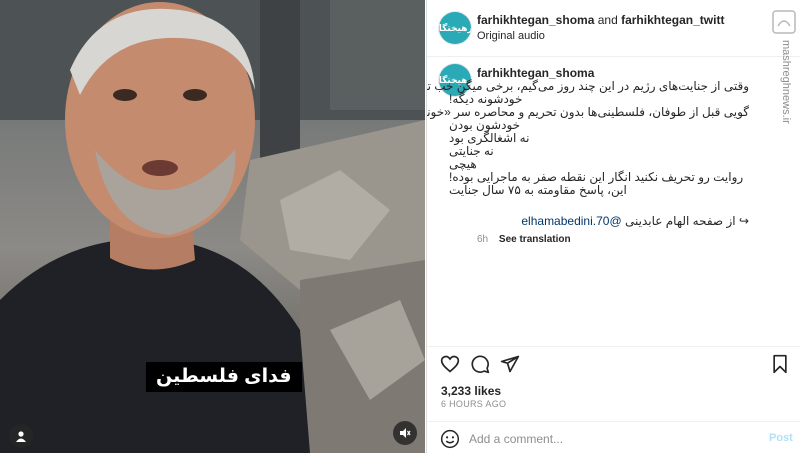  I want to click on caption-credit: ↪ از صفحه الهام عابدینی @elhamabedini.70, so click(635, 221).